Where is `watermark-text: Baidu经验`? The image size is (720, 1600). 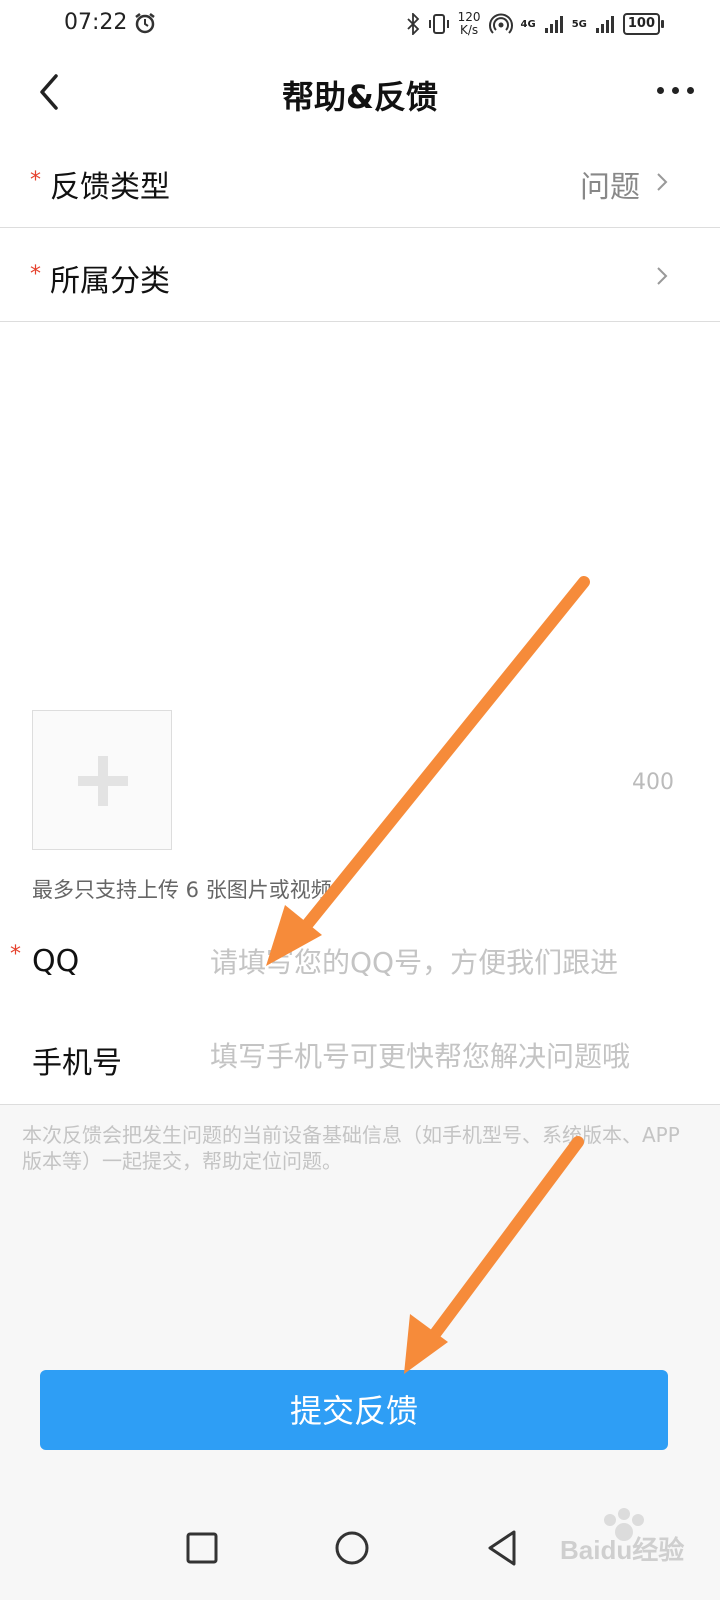 watermark-text: Baidu经验 is located at coordinates (622, 1550).